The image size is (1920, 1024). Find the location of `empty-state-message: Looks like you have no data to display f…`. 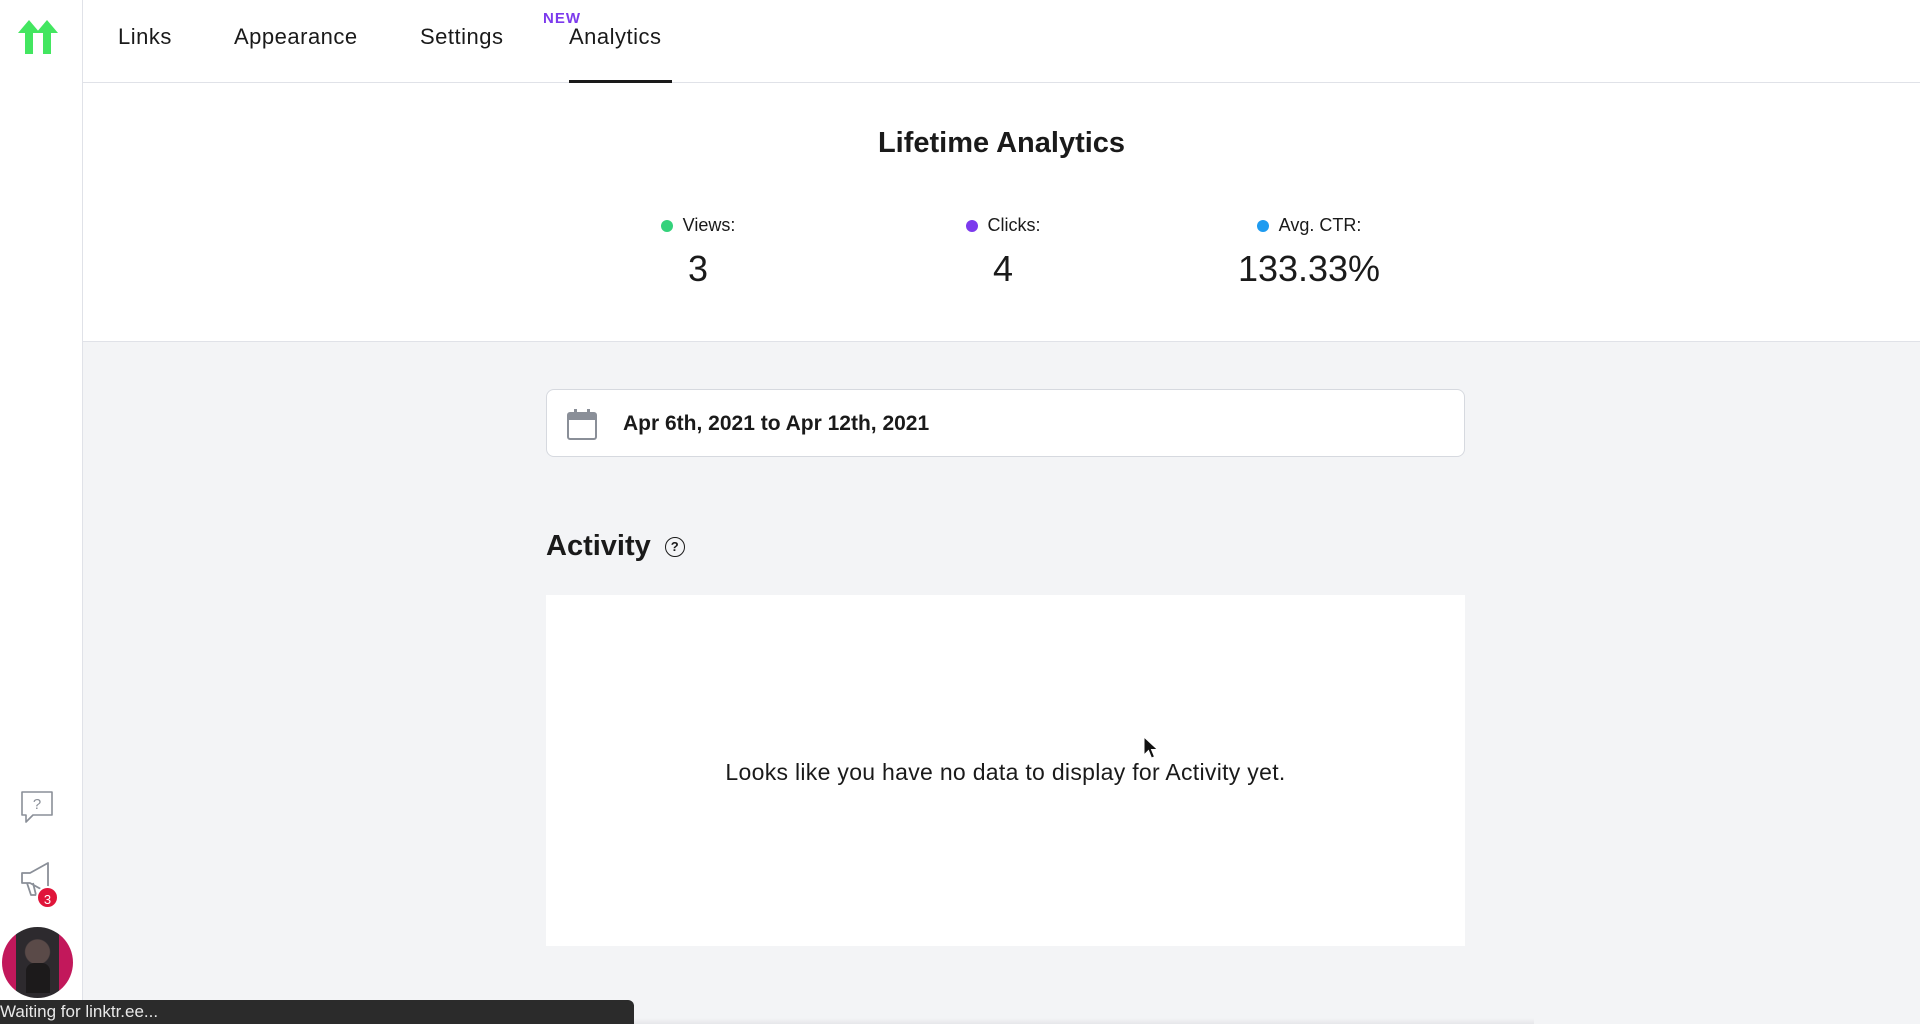

empty-state-message: Looks like you have no data to display f… is located at coordinates (1005, 772).